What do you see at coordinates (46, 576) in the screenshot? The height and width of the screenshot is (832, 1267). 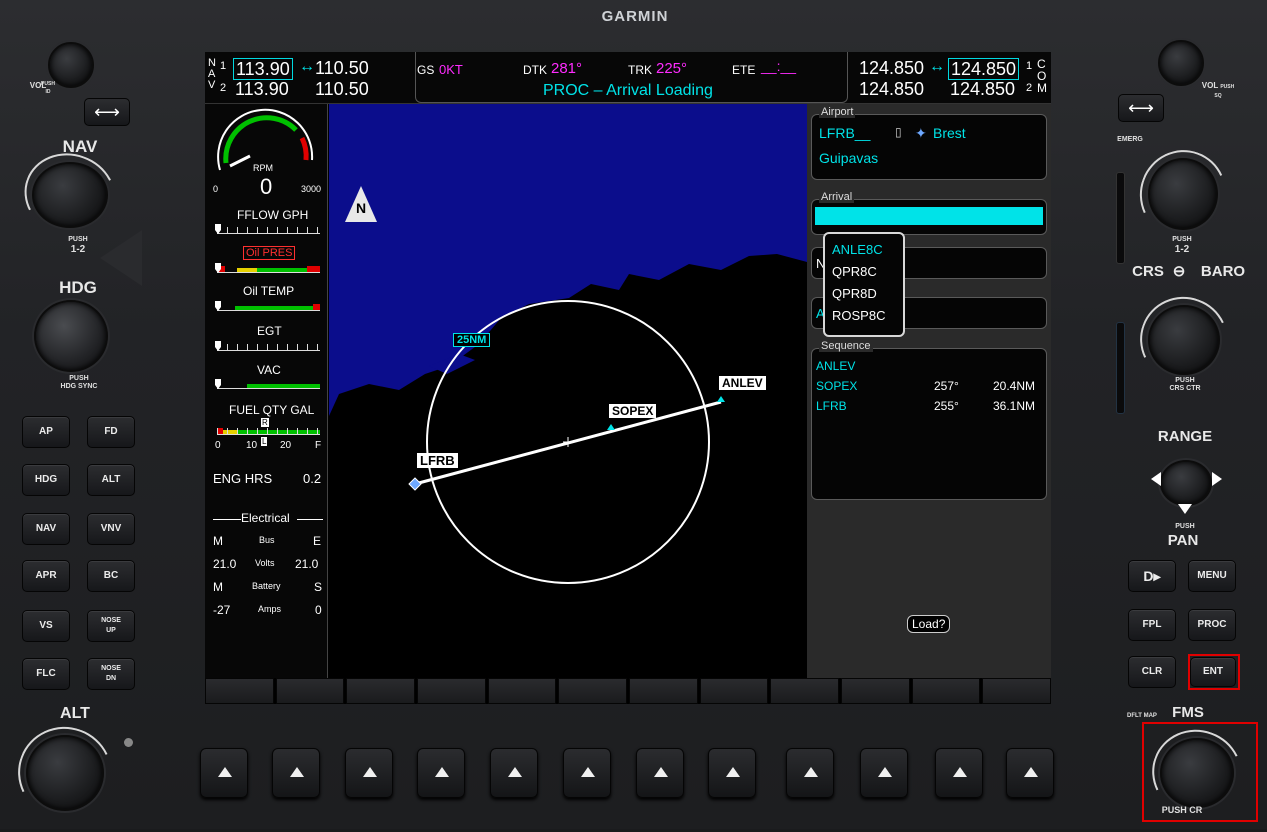 I see `apr-button: APR` at bounding box center [46, 576].